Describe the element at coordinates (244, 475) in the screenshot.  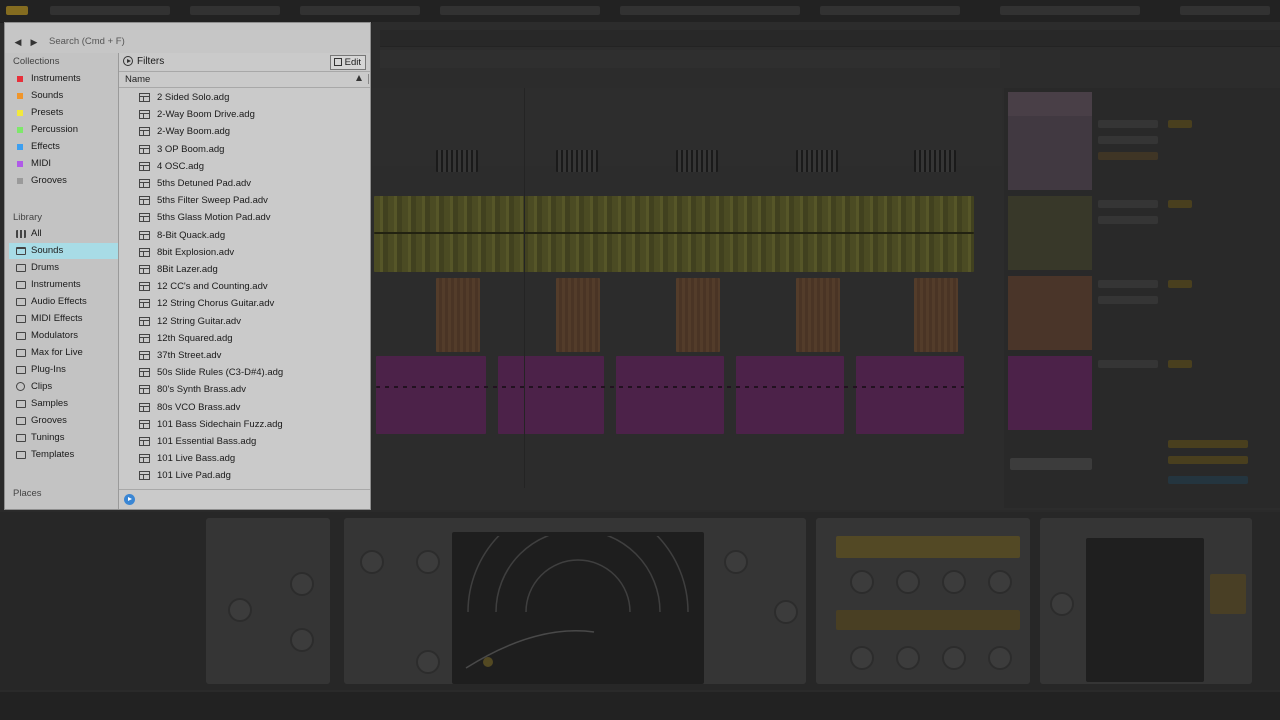
I see `list-item: 101 Live Pad.adg` at that location.